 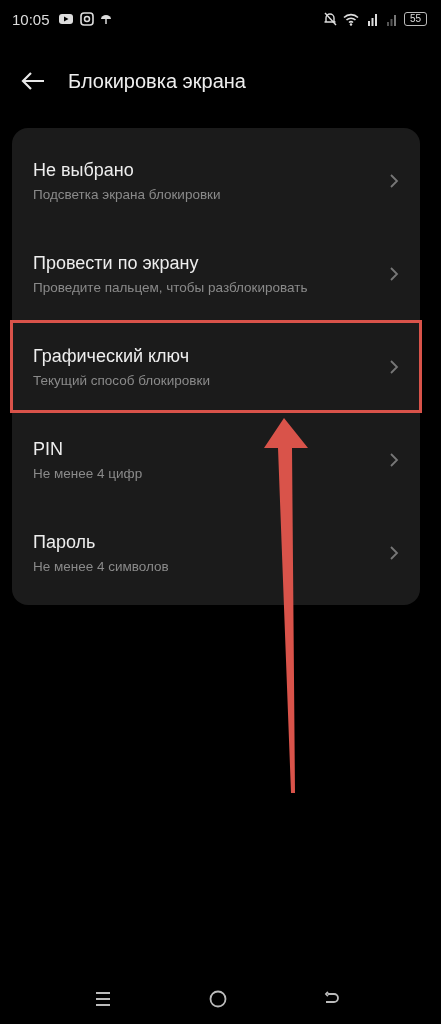 I want to click on option-title: Провести по экрану, so click(x=116, y=263).